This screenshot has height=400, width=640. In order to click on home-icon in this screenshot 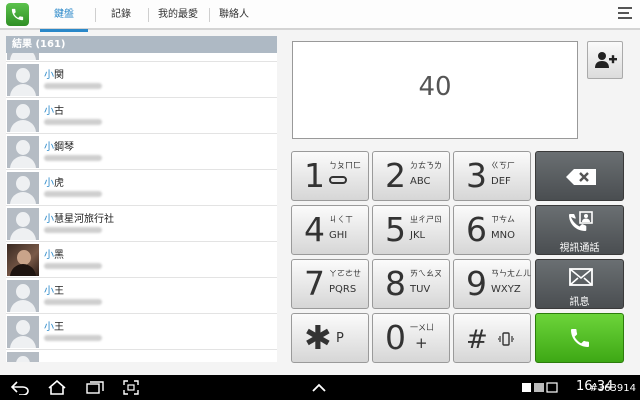, I will do `click(57, 387)`.